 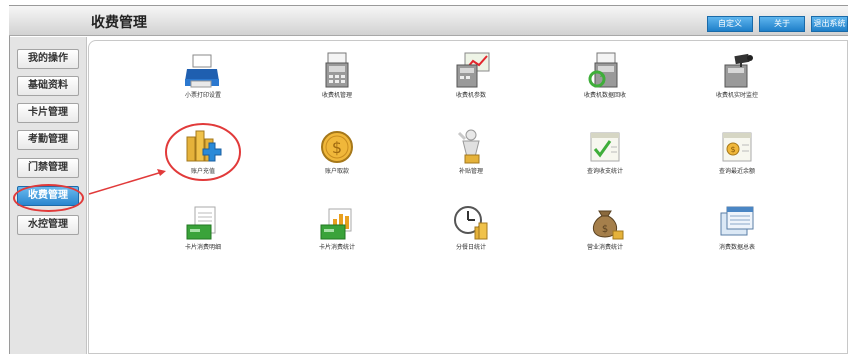 I want to click on tile-business-consumption-stats: $ 营业消费统计, so click(x=605, y=233).